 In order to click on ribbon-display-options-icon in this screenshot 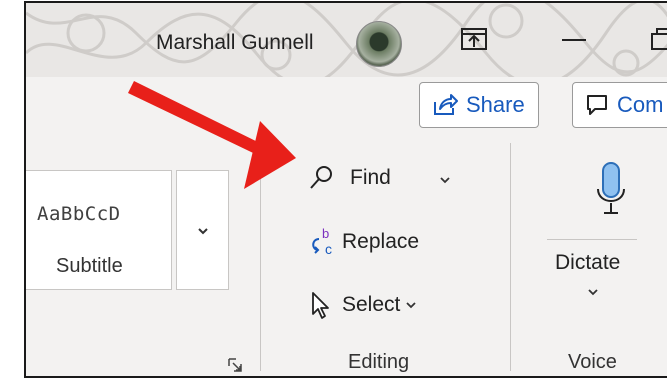, I will do `click(474, 39)`.